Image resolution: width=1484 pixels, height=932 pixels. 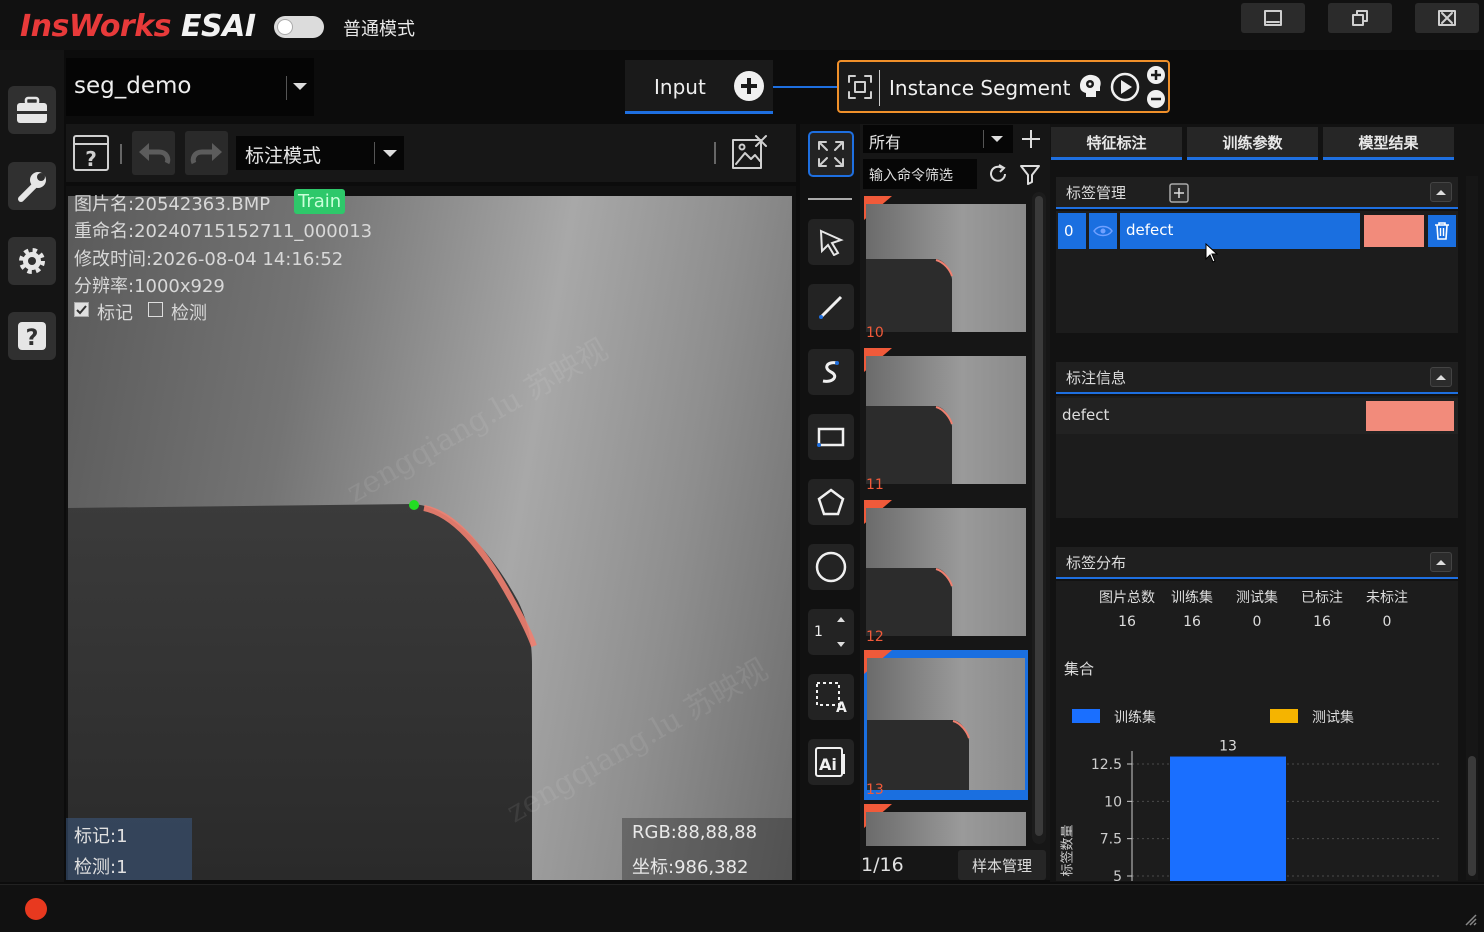 What do you see at coordinates (1273, 18) in the screenshot?
I see `minimize-button` at bounding box center [1273, 18].